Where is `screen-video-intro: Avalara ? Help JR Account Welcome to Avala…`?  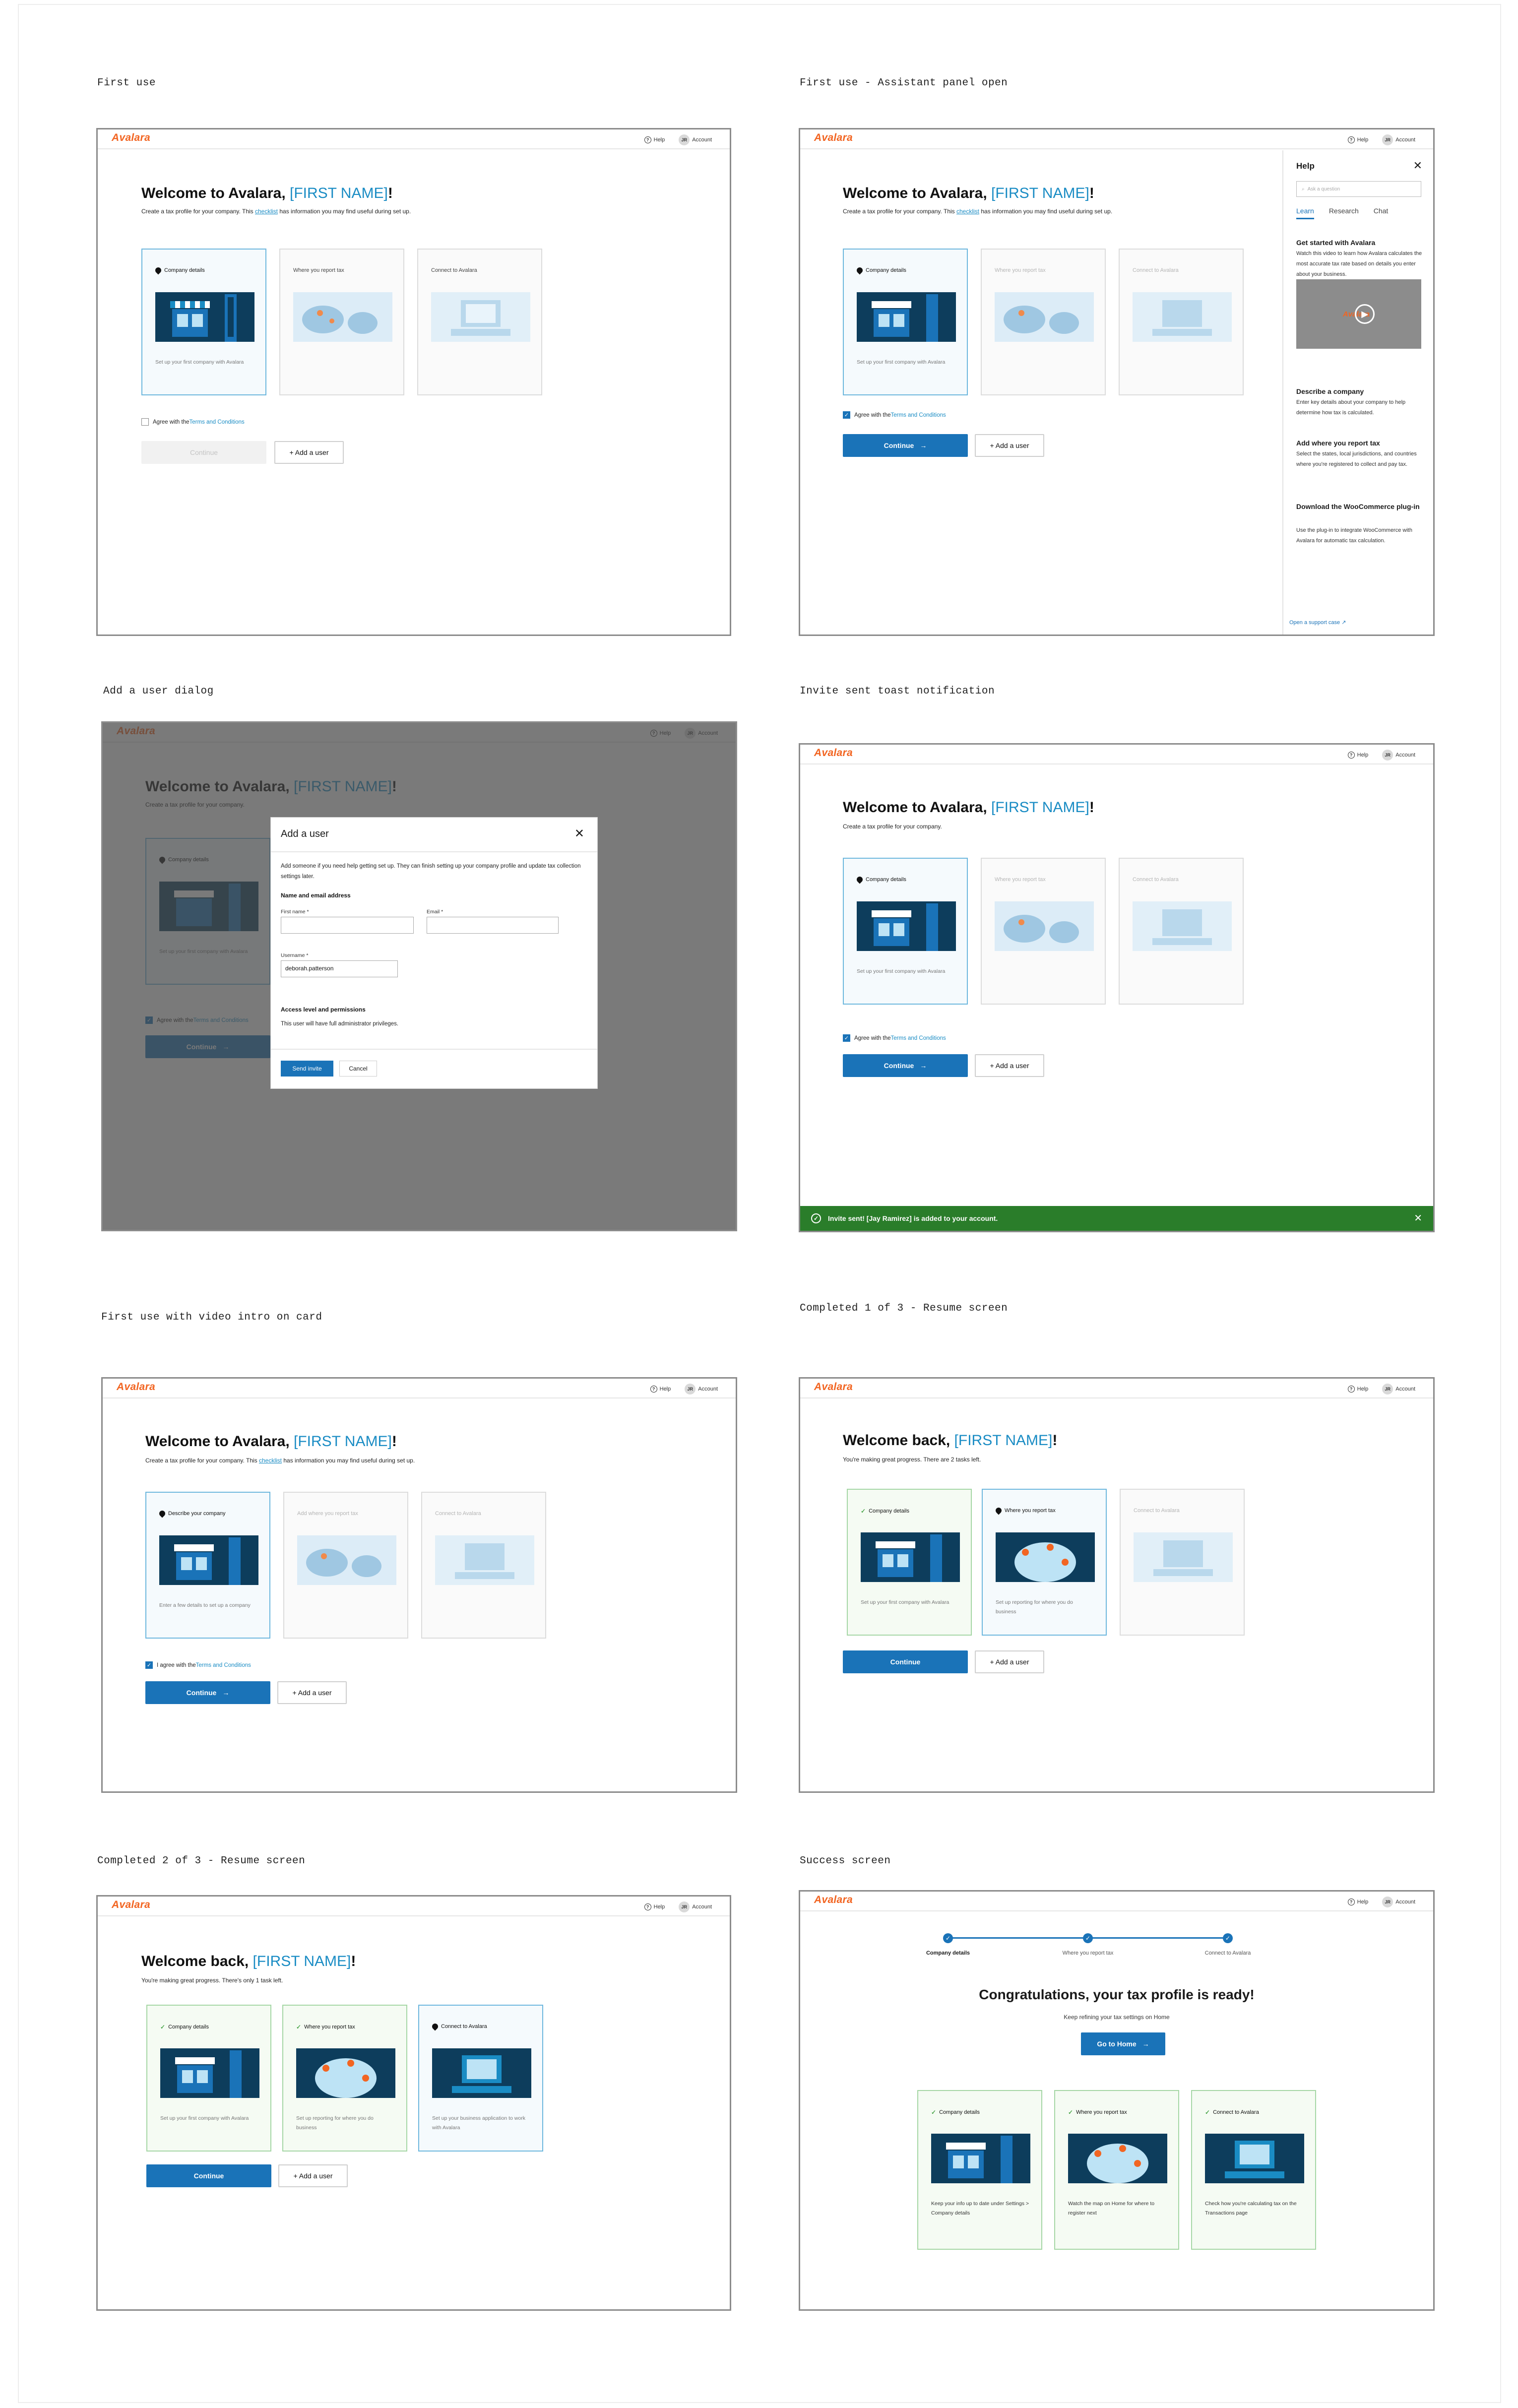 screen-video-intro: Avalara ? Help JR Account Welcome to Avala… is located at coordinates (419, 1585).